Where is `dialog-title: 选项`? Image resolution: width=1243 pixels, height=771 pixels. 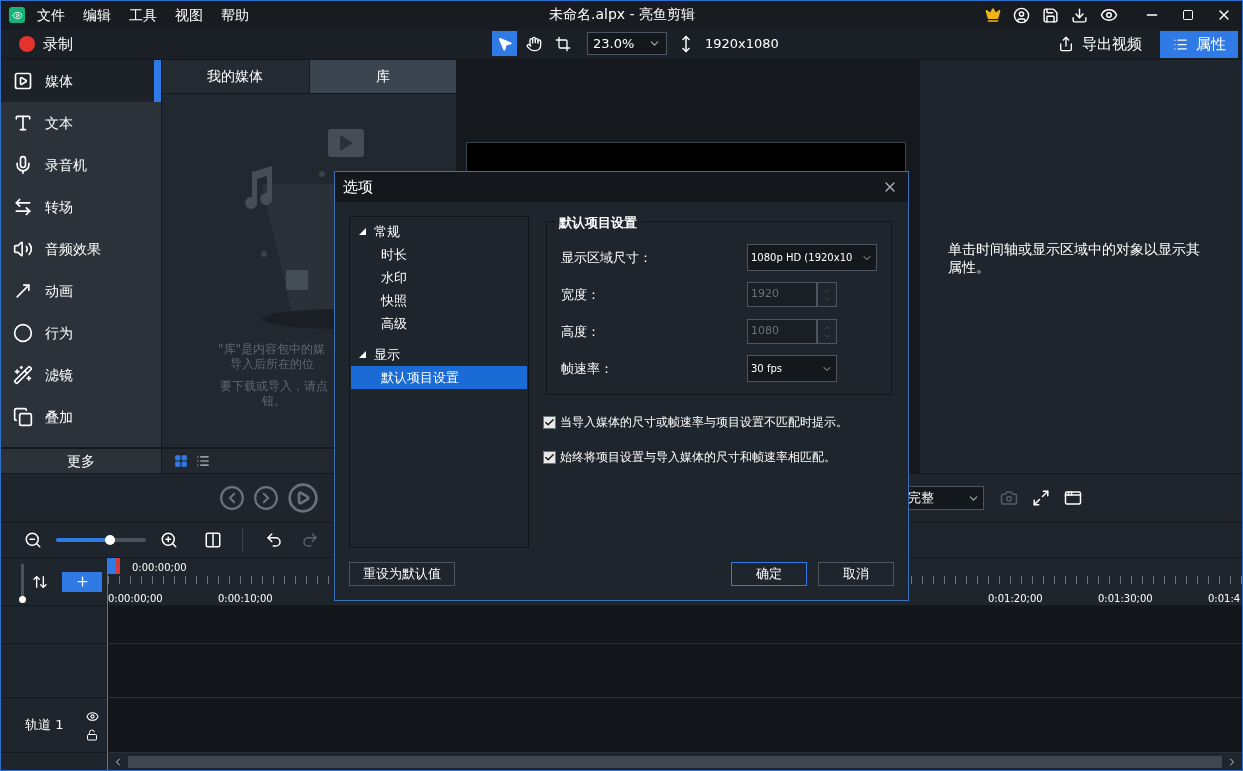 dialog-title: 选项 is located at coordinates (358, 187).